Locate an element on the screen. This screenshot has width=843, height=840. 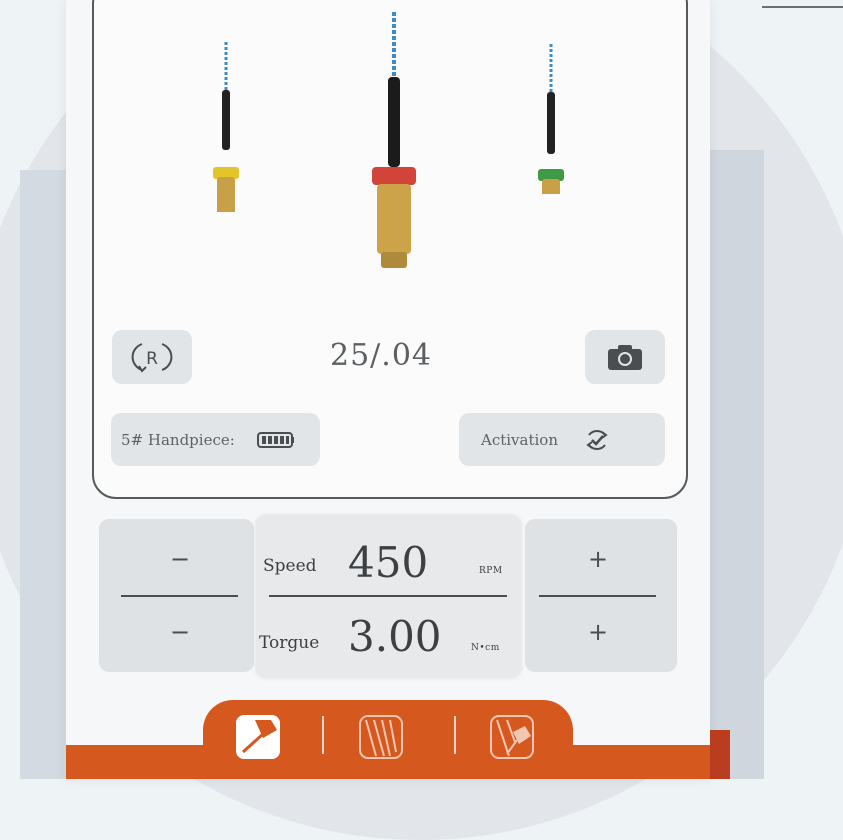
decrease-divider is located at coordinates (179, 596).